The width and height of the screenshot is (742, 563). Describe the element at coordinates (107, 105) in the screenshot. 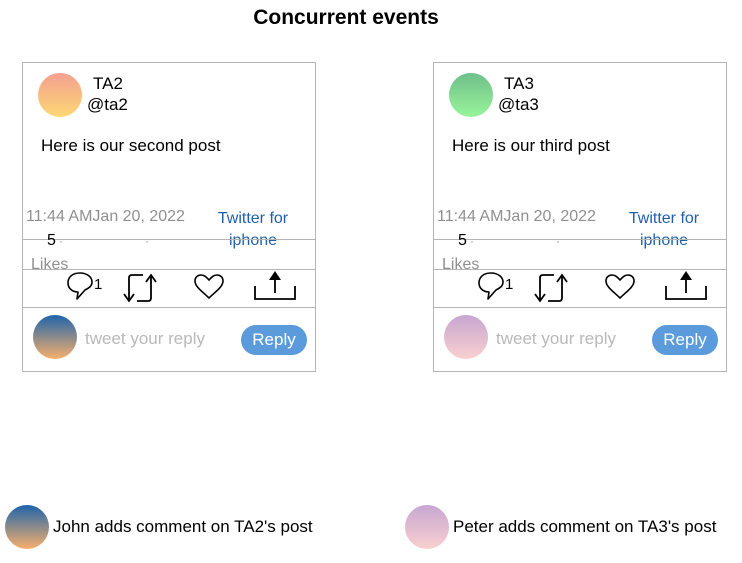

I see `author-handle: @ta2` at that location.